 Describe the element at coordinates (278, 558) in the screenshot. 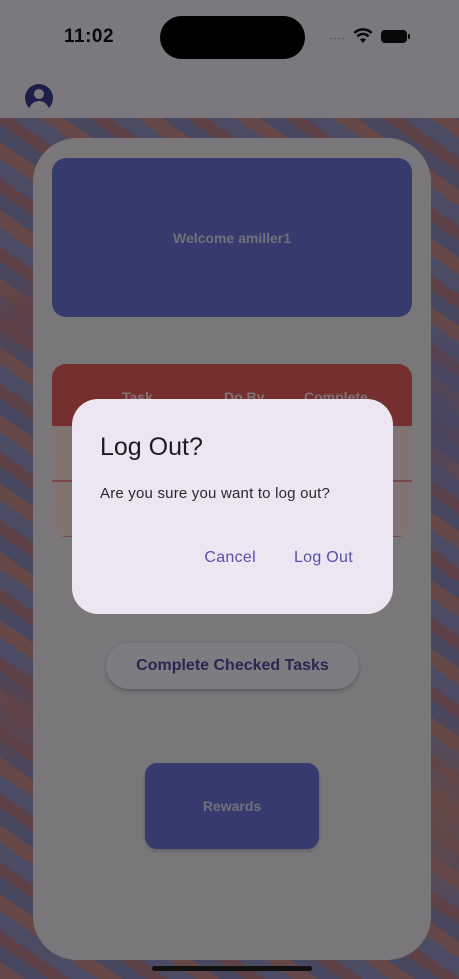

I see `dialog-actions: Cancel Log Out` at that location.